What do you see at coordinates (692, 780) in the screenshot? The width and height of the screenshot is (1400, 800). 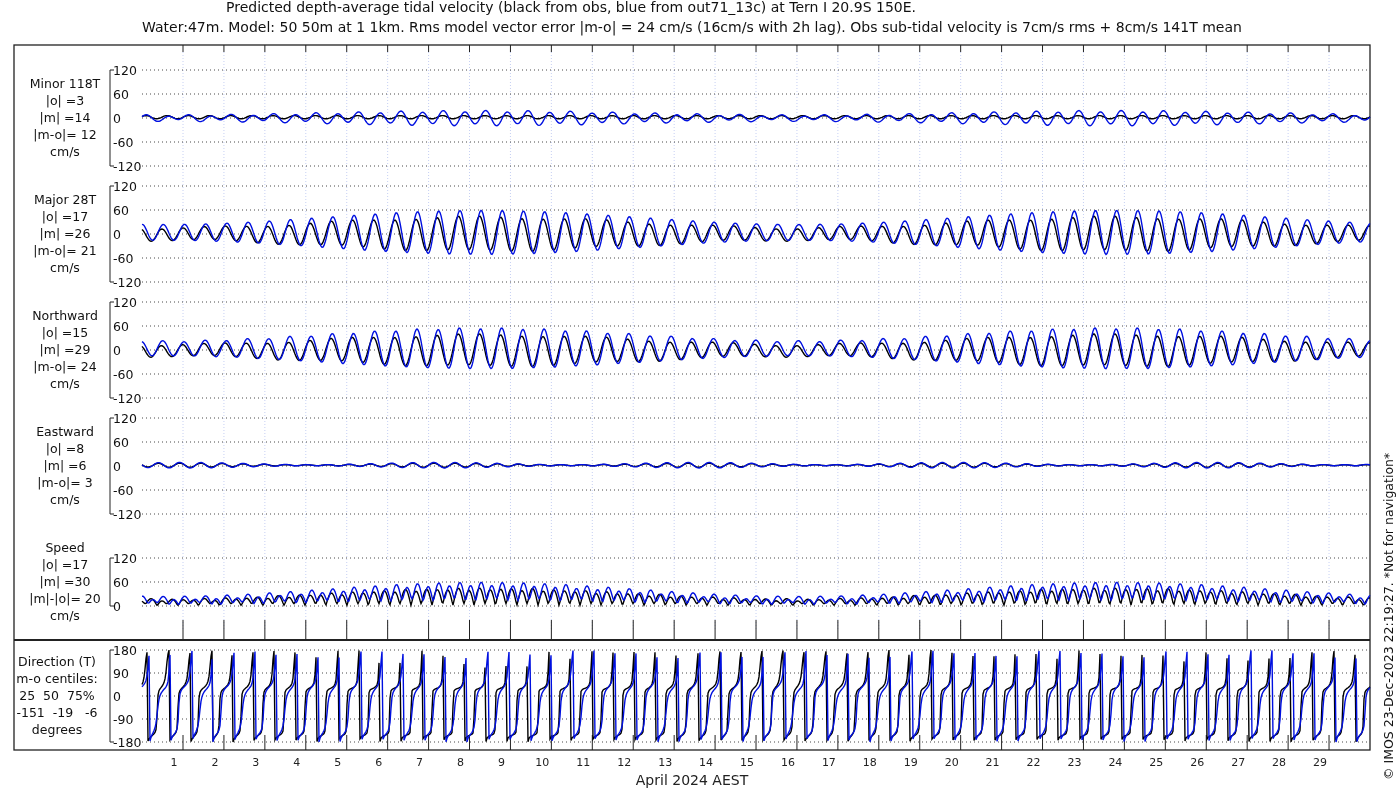 I see `x-axis-label: April 2024 AEST` at bounding box center [692, 780].